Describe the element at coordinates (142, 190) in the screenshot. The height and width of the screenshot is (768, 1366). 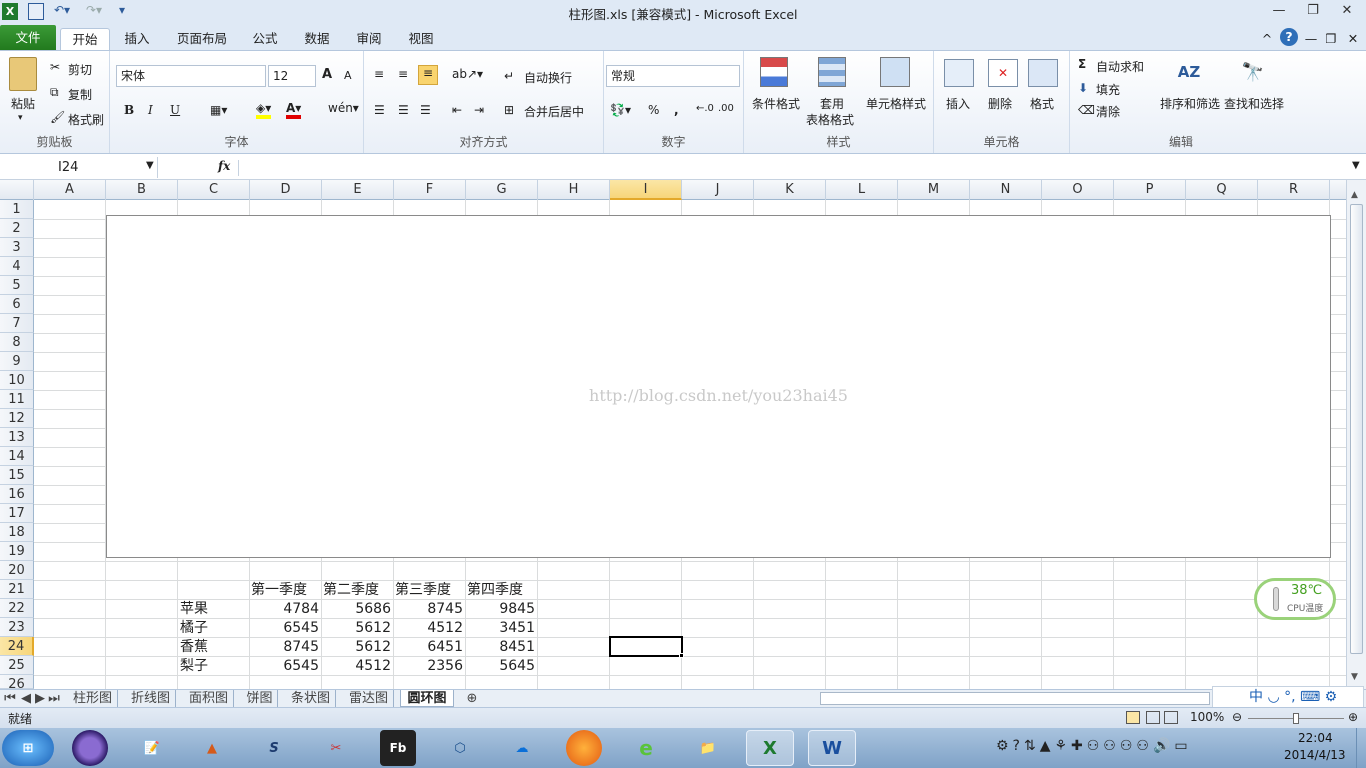
I see `column-header: B` at that location.